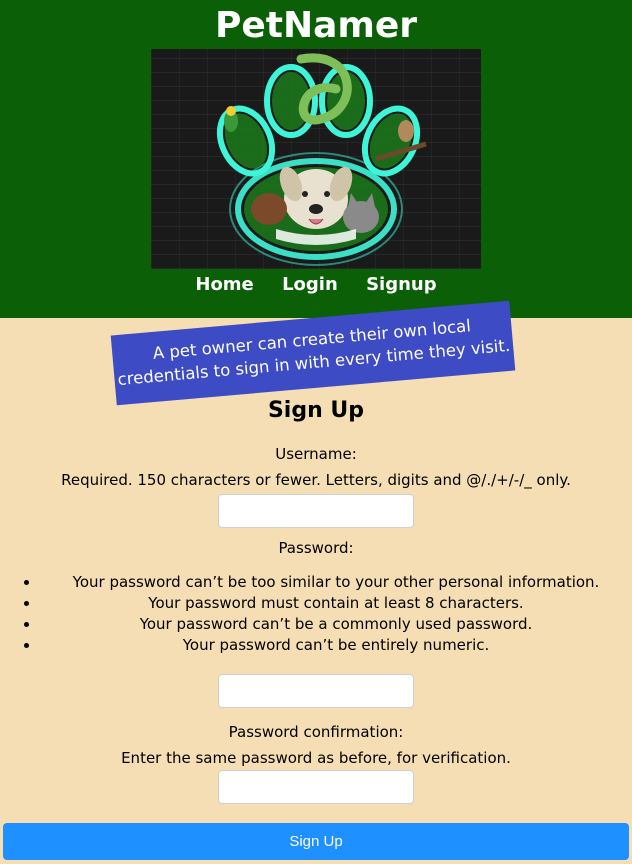 The image size is (632, 864). Describe the element at coordinates (316, 787) in the screenshot. I see `password-confirmation-input` at that location.